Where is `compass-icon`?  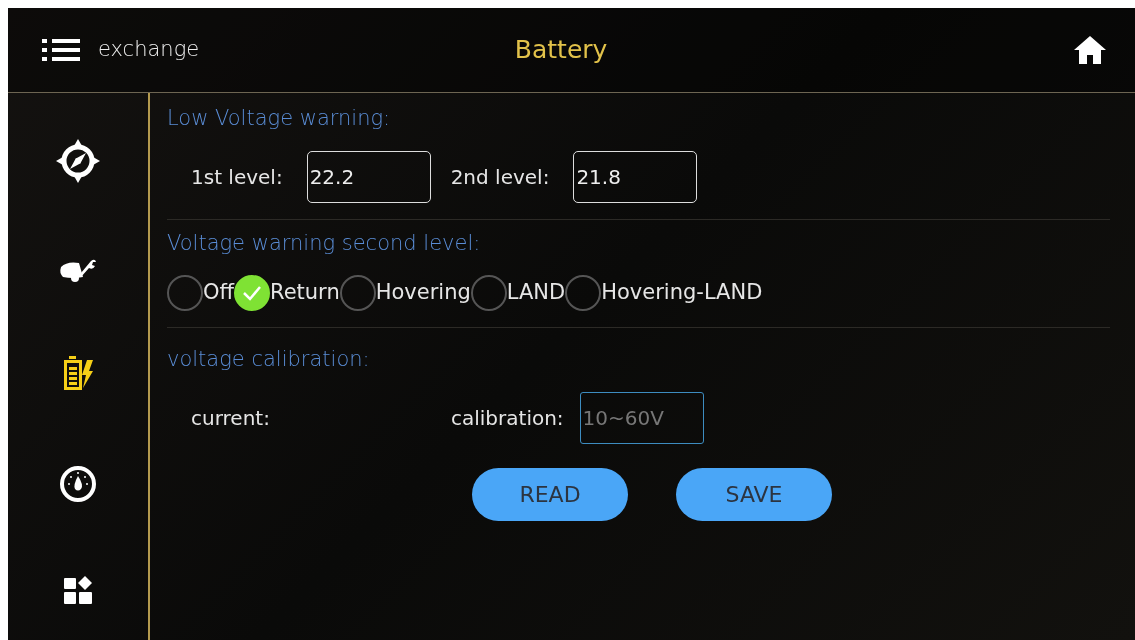 compass-icon is located at coordinates (78, 160).